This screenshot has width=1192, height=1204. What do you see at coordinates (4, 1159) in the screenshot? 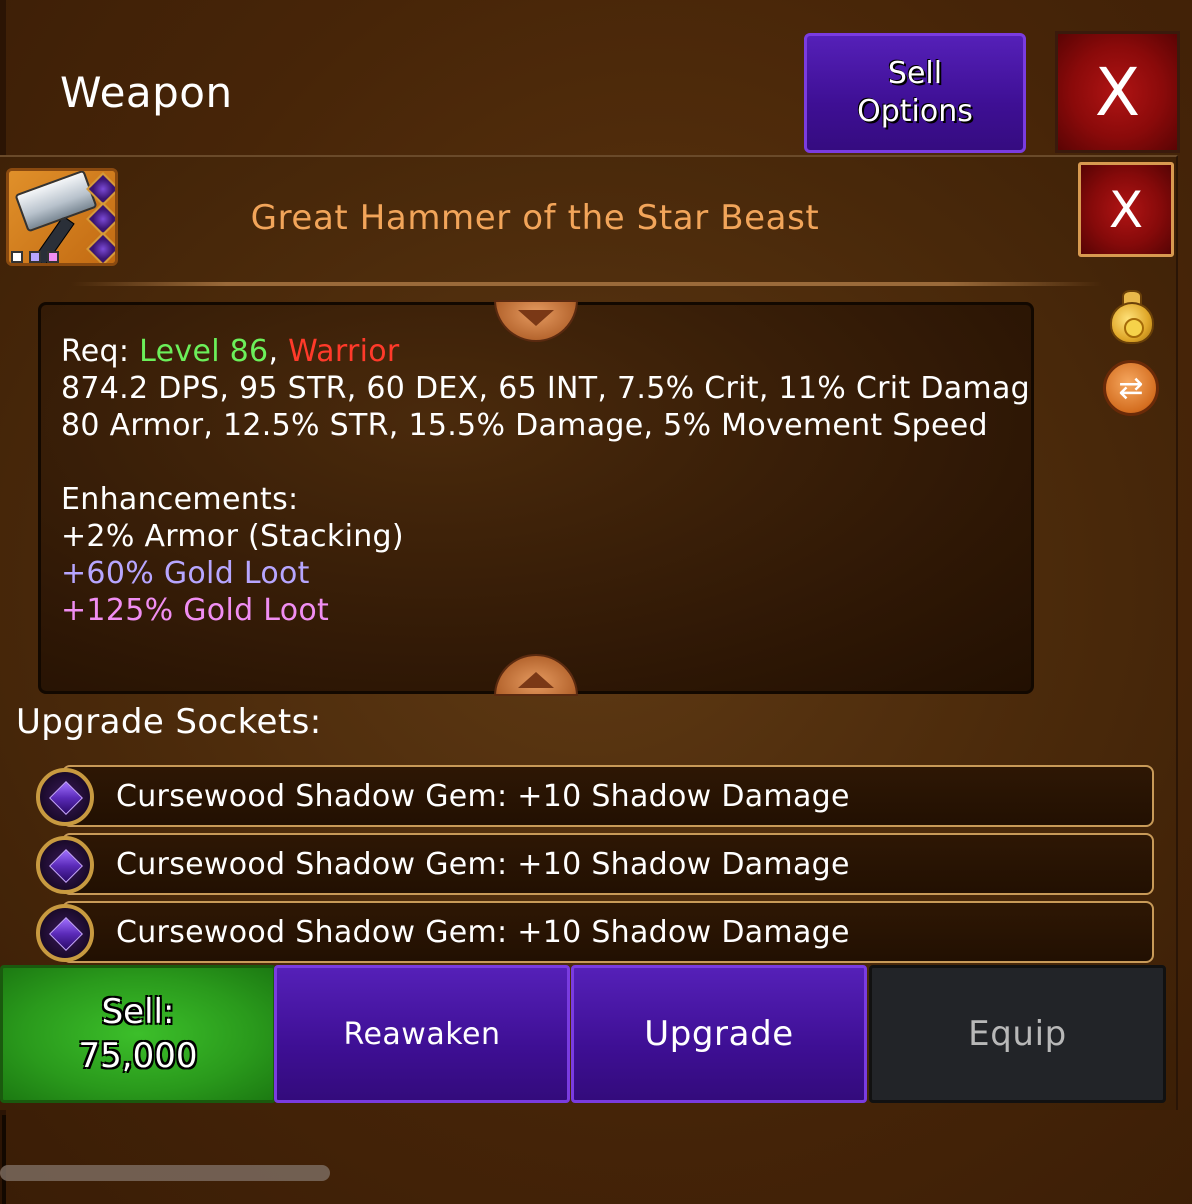
I see `left-edge-shadow` at bounding box center [4, 1159].